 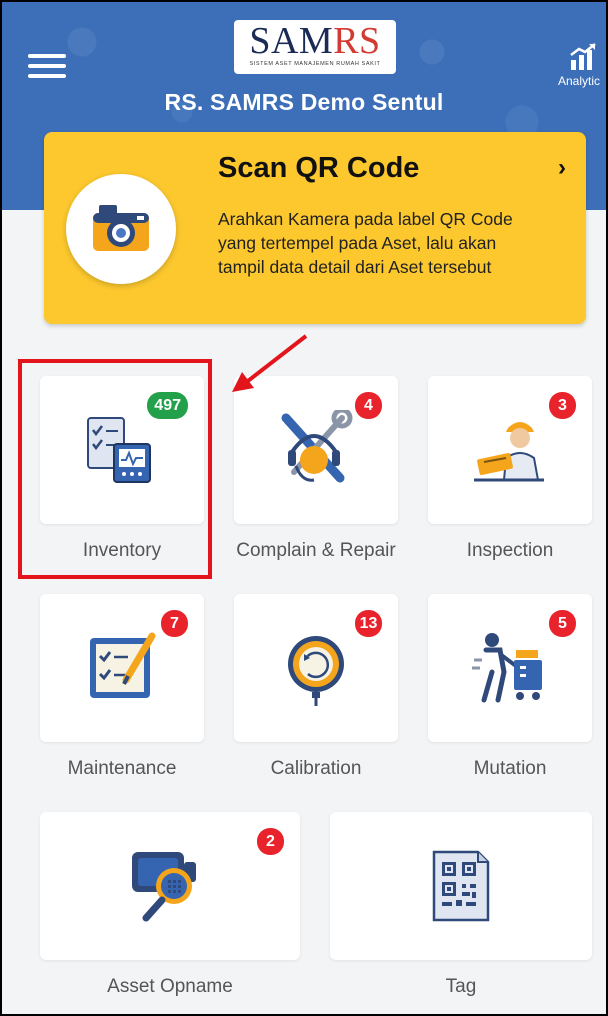 I want to click on scan-title: Scan QR Code, so click(x=319, y=168).